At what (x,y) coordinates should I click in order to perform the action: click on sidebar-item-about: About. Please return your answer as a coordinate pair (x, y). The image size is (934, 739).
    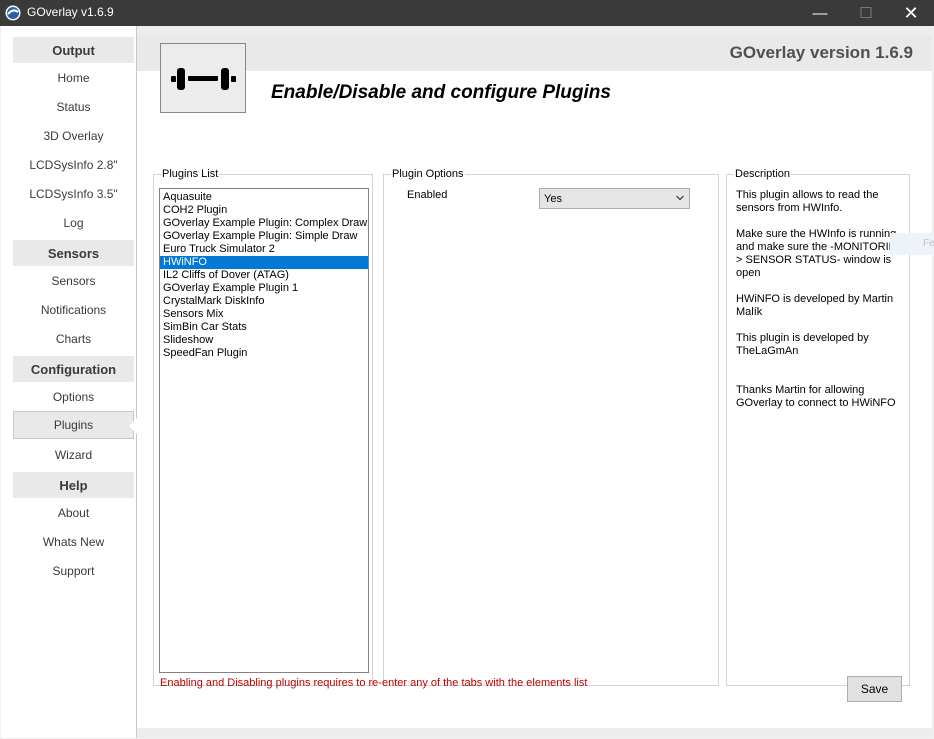
    Looking at the image, I should click on (73, 513).